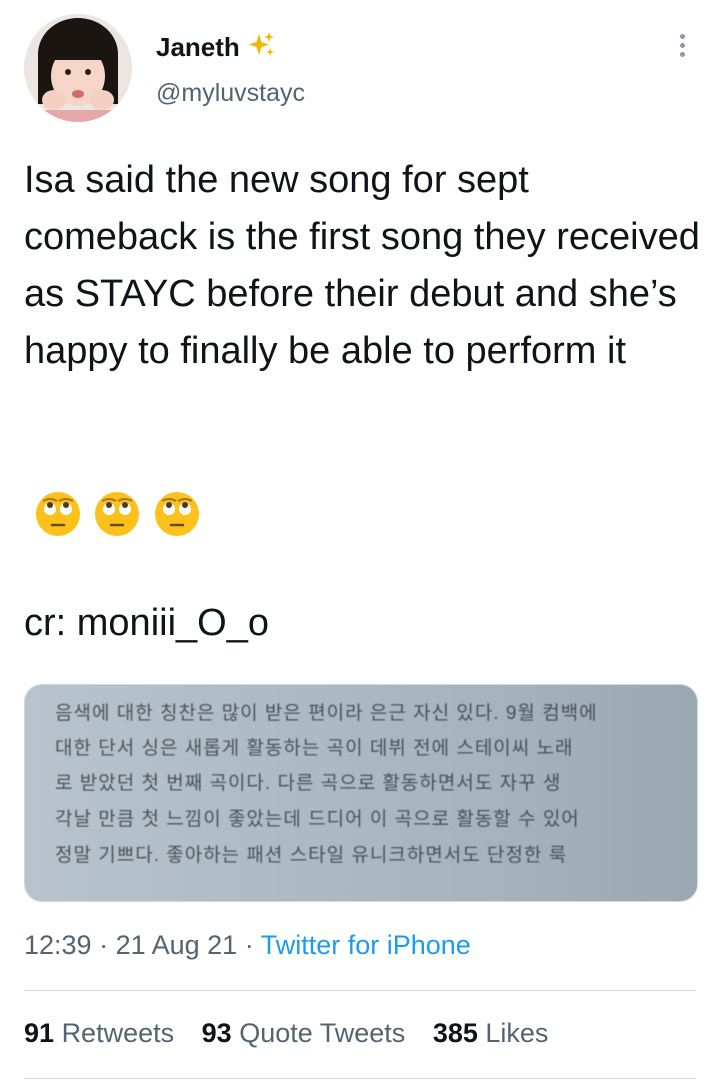 This screenshot has width=720, height=1086. Describe the element at coordinates (366, 945) in the screenshot. I see `tweet-source-link: Twitter for iPhone` at that location.